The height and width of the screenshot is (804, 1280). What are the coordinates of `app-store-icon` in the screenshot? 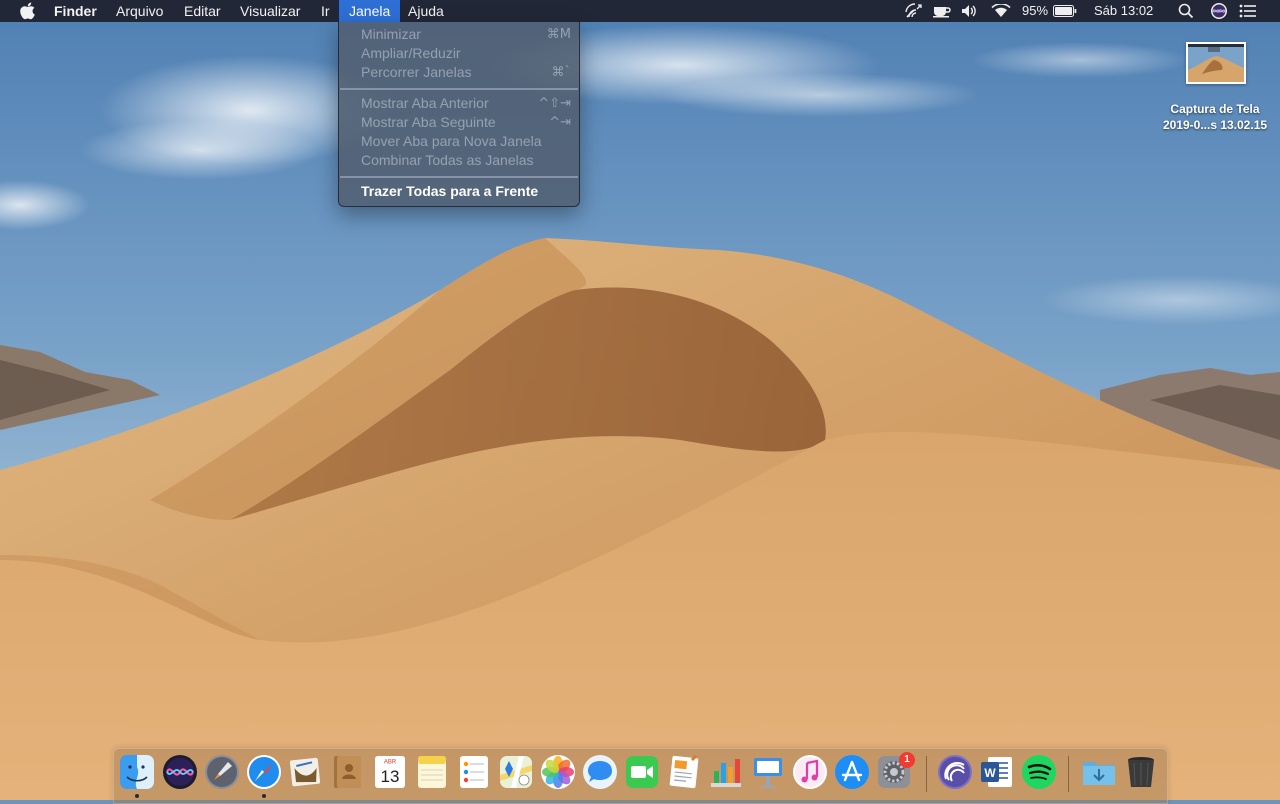 It's located at (852, 772).